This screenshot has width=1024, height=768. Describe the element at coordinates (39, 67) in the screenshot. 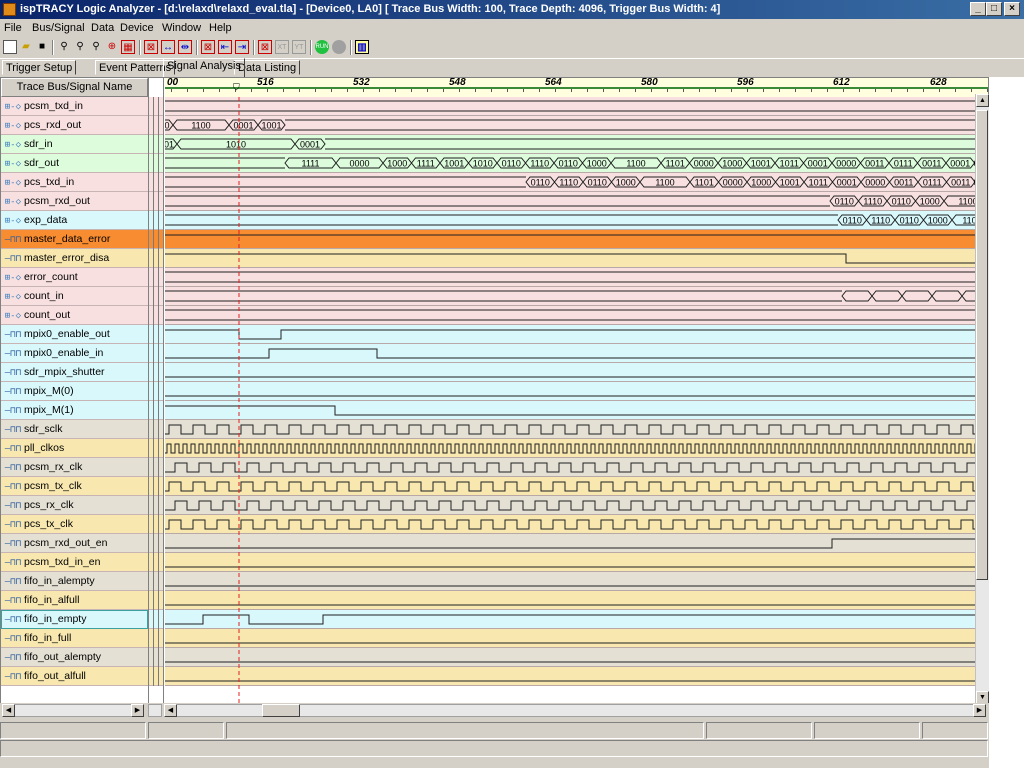

I see `tab-trigger-setup: Trigger Setup` at that location.